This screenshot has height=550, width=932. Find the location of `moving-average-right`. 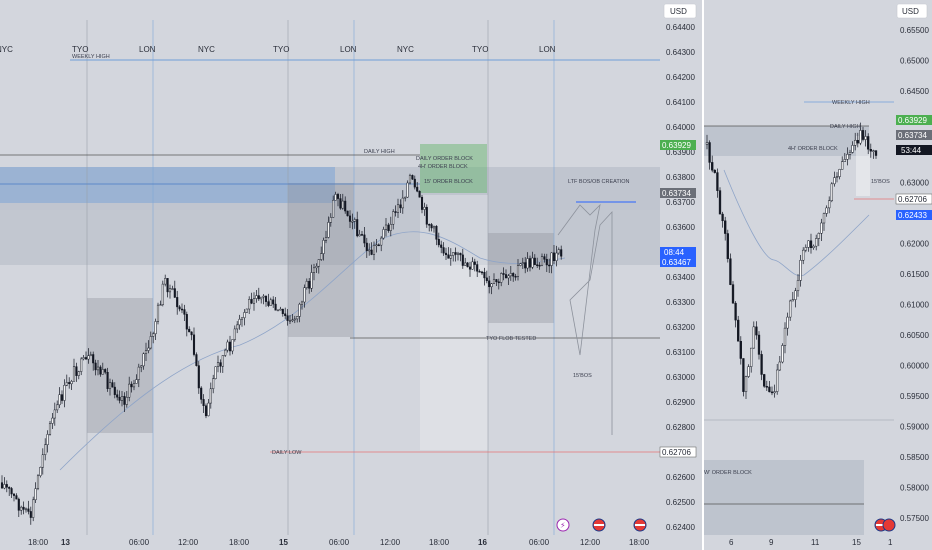

moving-average-right is located at coordinates (796, 223).